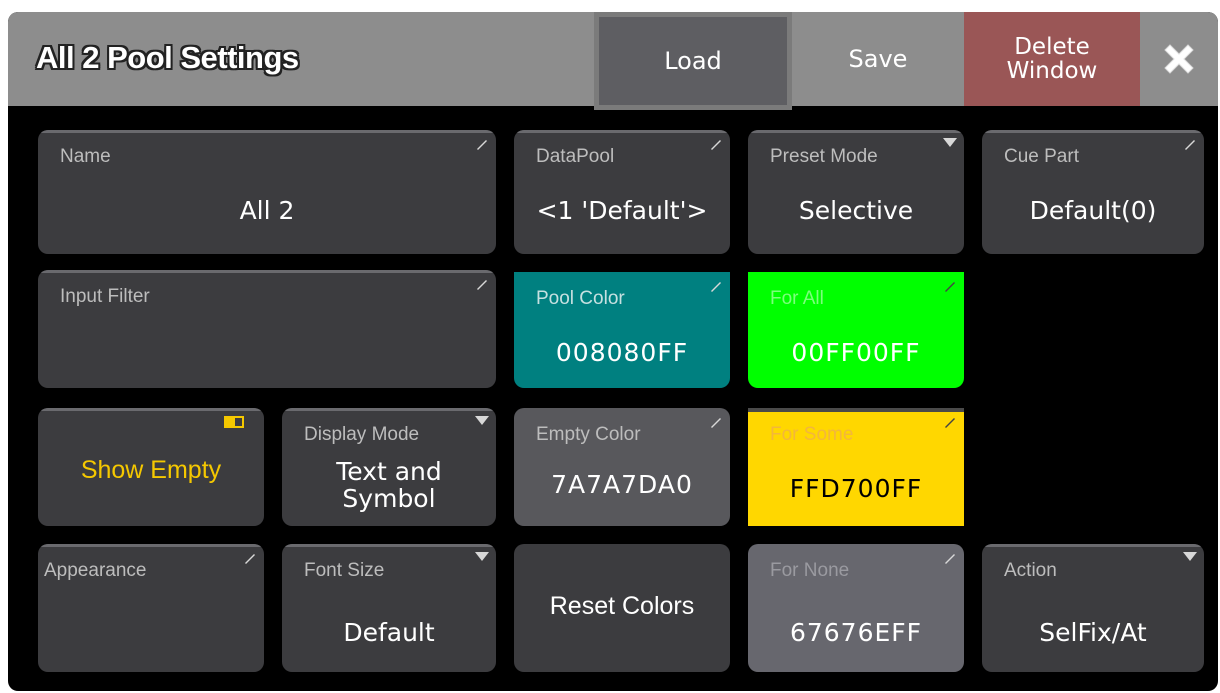 The width and height of the screenshot is (1220, 693). What do you see at coordinates (151, 608) in the screenshot?
I see `appearance-field: Appearance` at bounding box center [151, 608].